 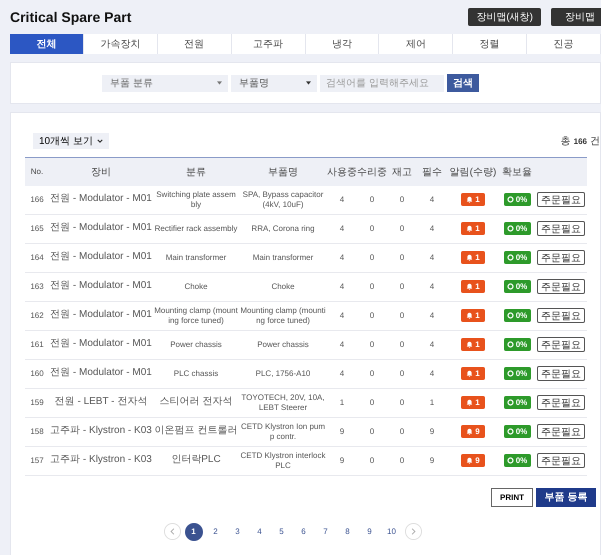 What do you see at coordinates (325, 531) in the screenshot?
I see `page-number: 7` at bounding box center [325, 531].